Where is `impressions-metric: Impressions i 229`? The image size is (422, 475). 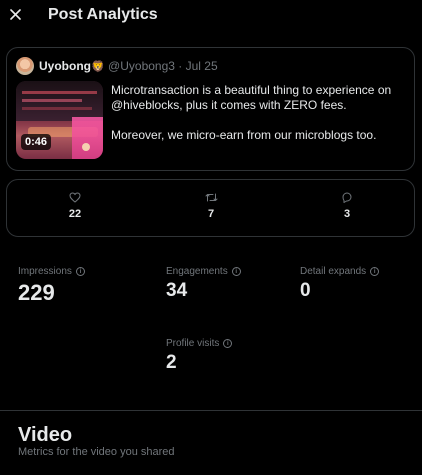 impressions-metric: Impressions i 229 is located at coordinates (51, 286).